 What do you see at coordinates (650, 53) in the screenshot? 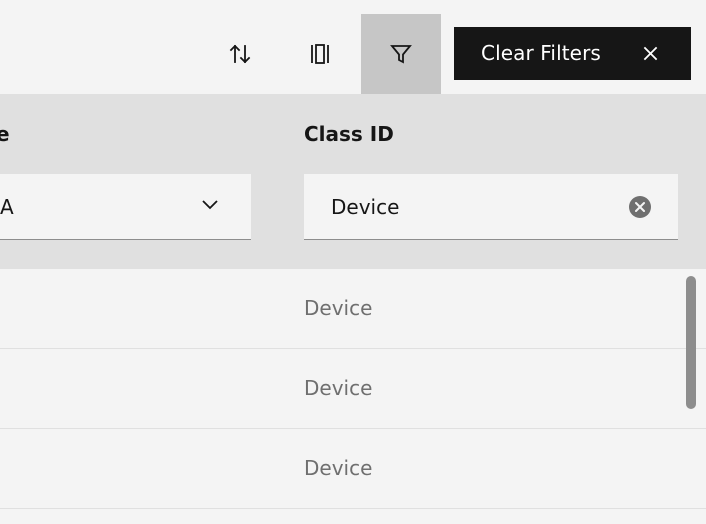
I see `close-icon` at bounding box center [650, 53].